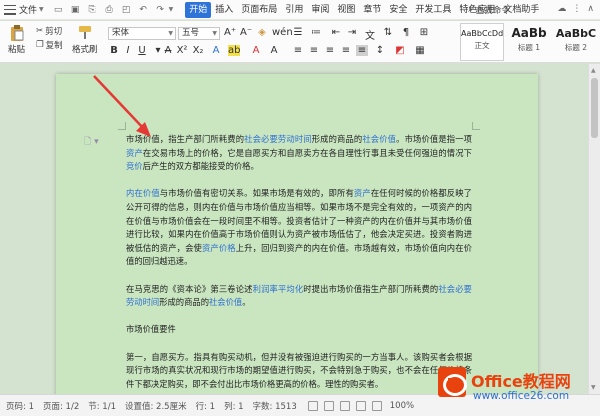  What do you see at coordinates (336, 32) in the screenshot?
I see `decrease-indent-icon: ⇤` at bounding box center [336, 32].